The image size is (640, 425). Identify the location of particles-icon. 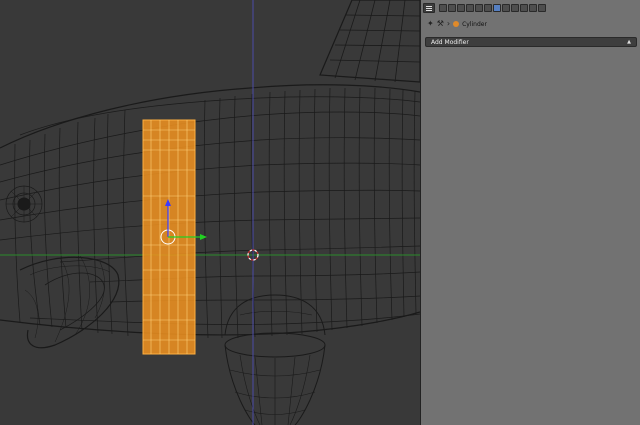
(533, 7).